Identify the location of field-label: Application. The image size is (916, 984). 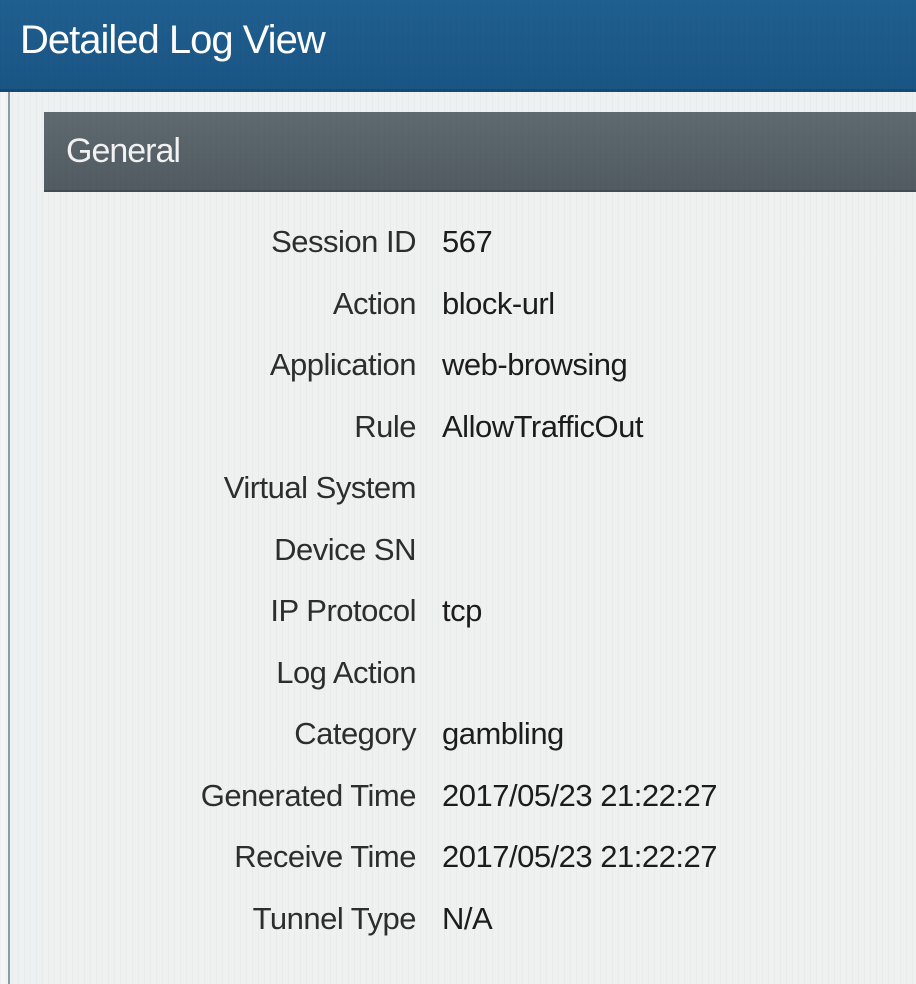
(343, 364).